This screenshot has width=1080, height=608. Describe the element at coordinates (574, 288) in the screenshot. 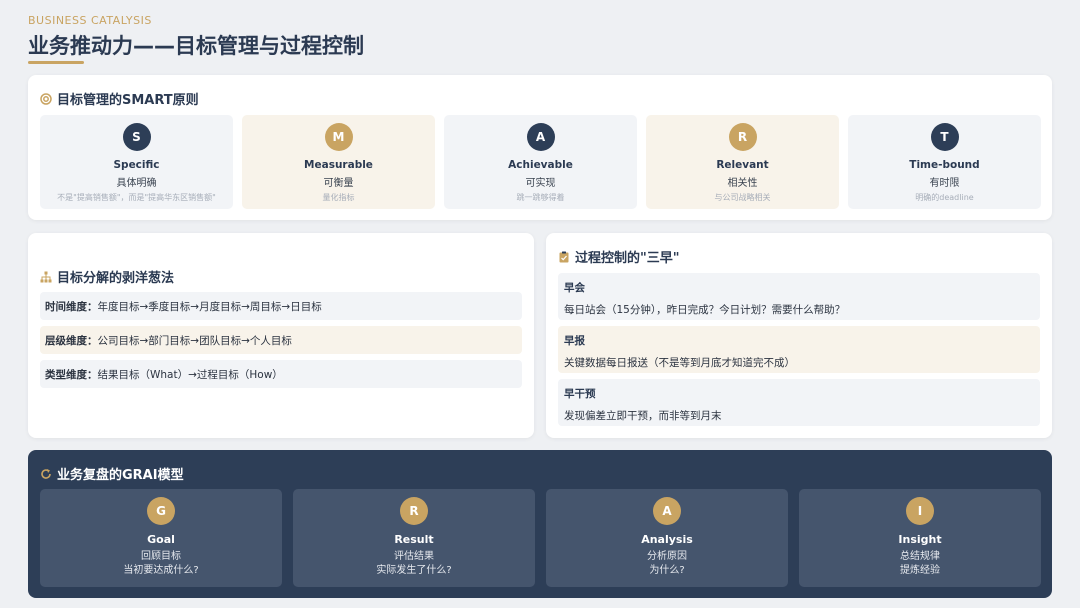

I see `three-item-title: 早会` at that location.